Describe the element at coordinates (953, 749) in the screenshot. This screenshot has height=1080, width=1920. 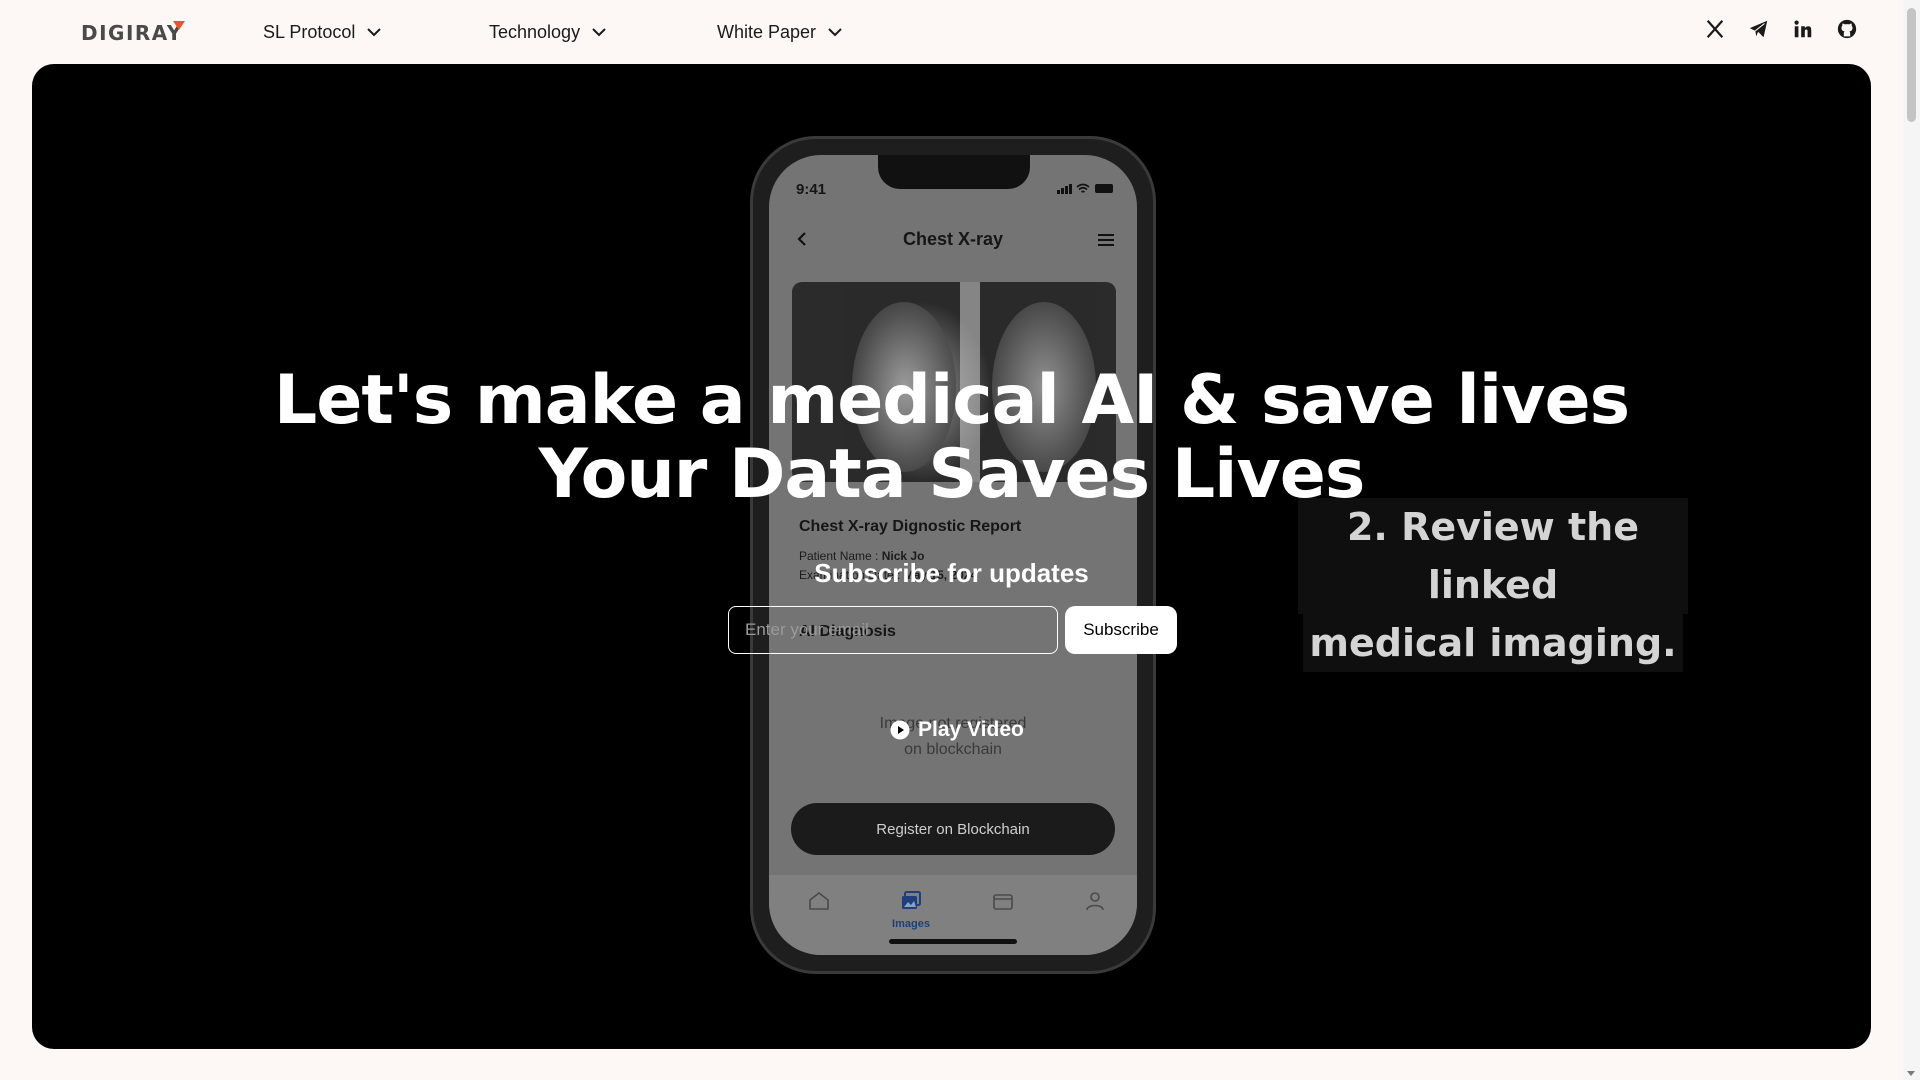
I see `not-registered-line2: on blockchain` at that location.